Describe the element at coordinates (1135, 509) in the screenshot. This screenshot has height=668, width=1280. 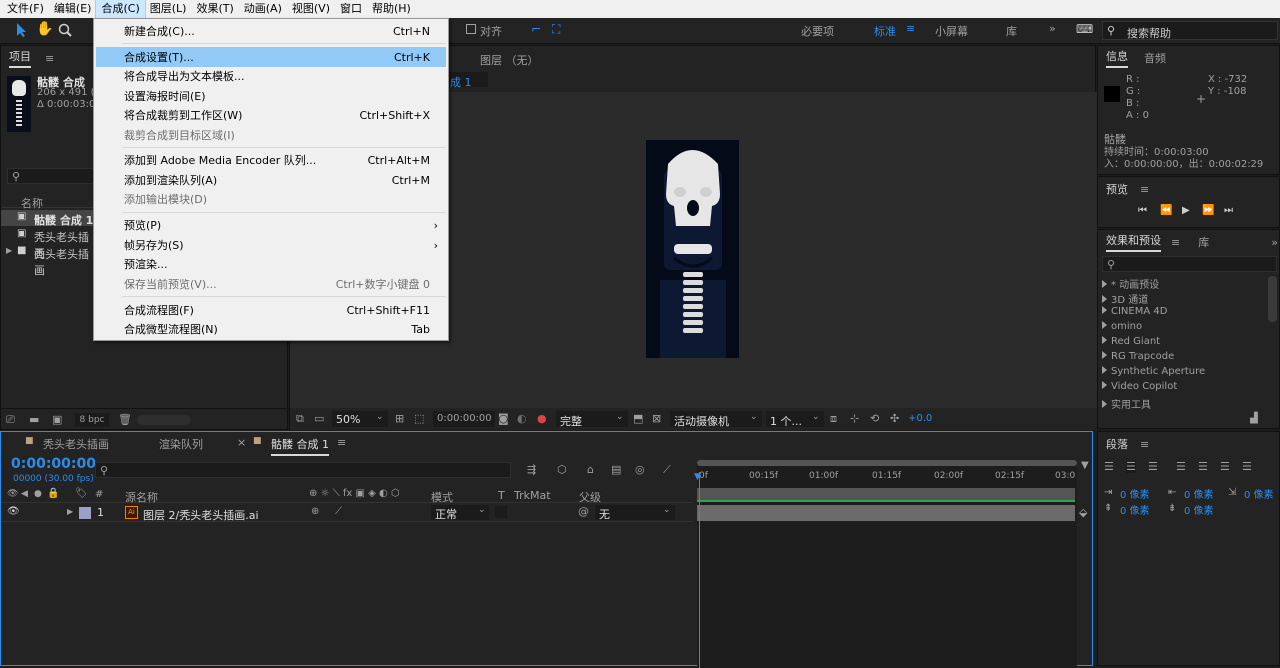
I see `space-before-value: 0 像素` at that location.